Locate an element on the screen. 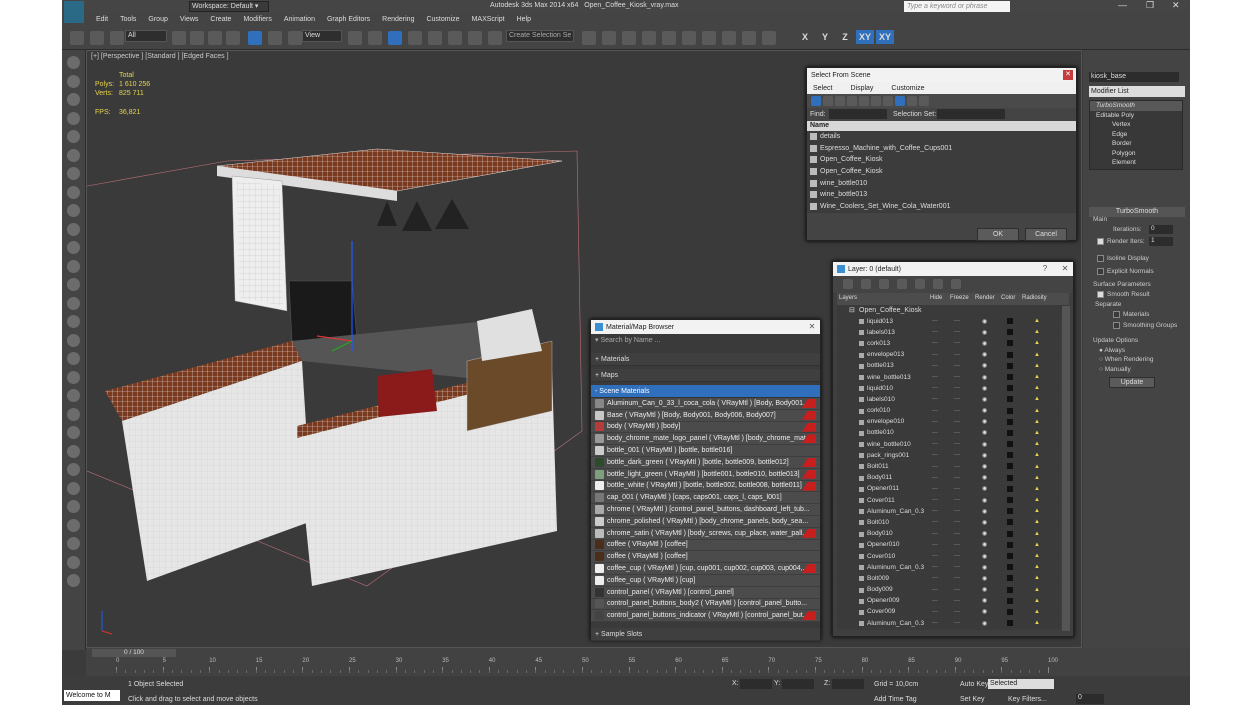 The width and height of the screenshot is (1253, 705). scene-object-row: wine_bottle013 is located at coordinates (941, 195).